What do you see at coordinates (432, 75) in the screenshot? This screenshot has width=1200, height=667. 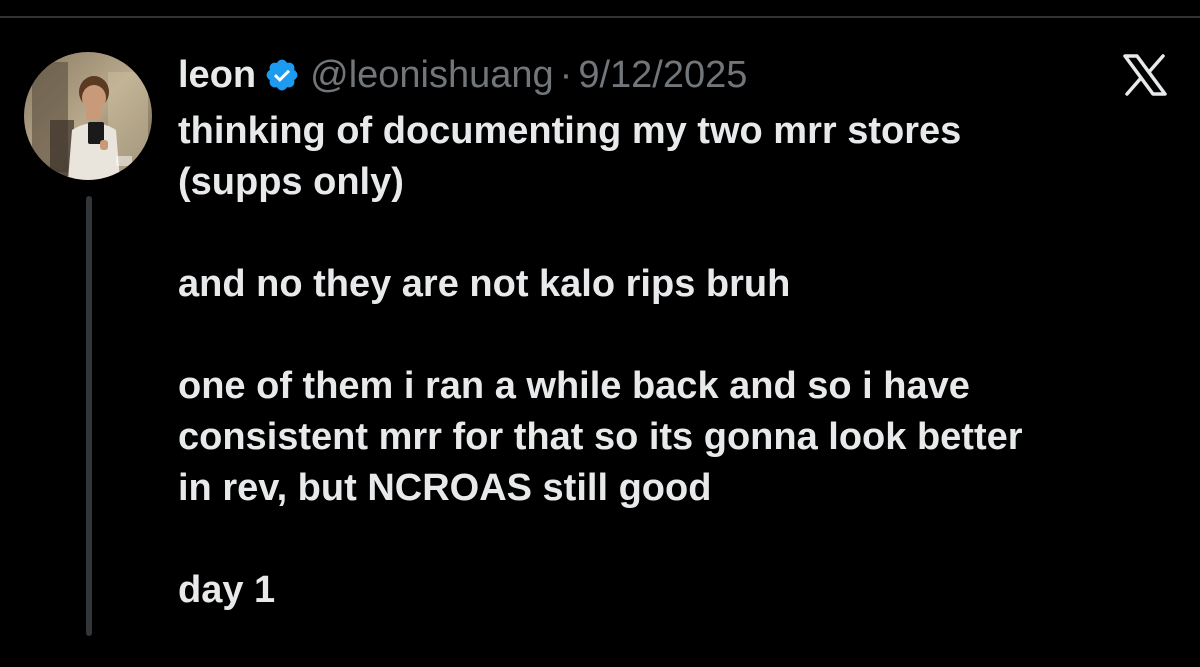 I see `author-handle: @leonishuang` at bounding box center [432, 75].